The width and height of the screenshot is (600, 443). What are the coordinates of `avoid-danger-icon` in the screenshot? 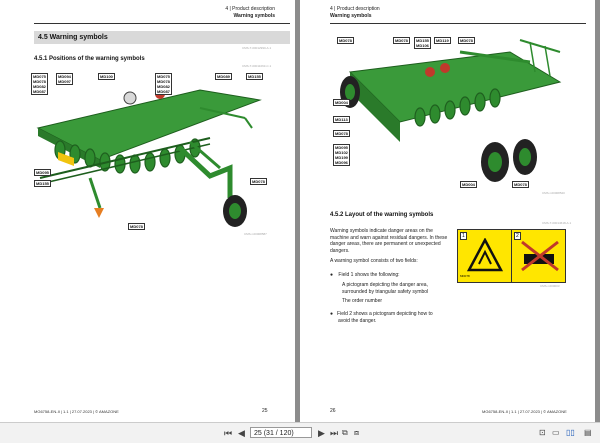 It's located at (540, 256).